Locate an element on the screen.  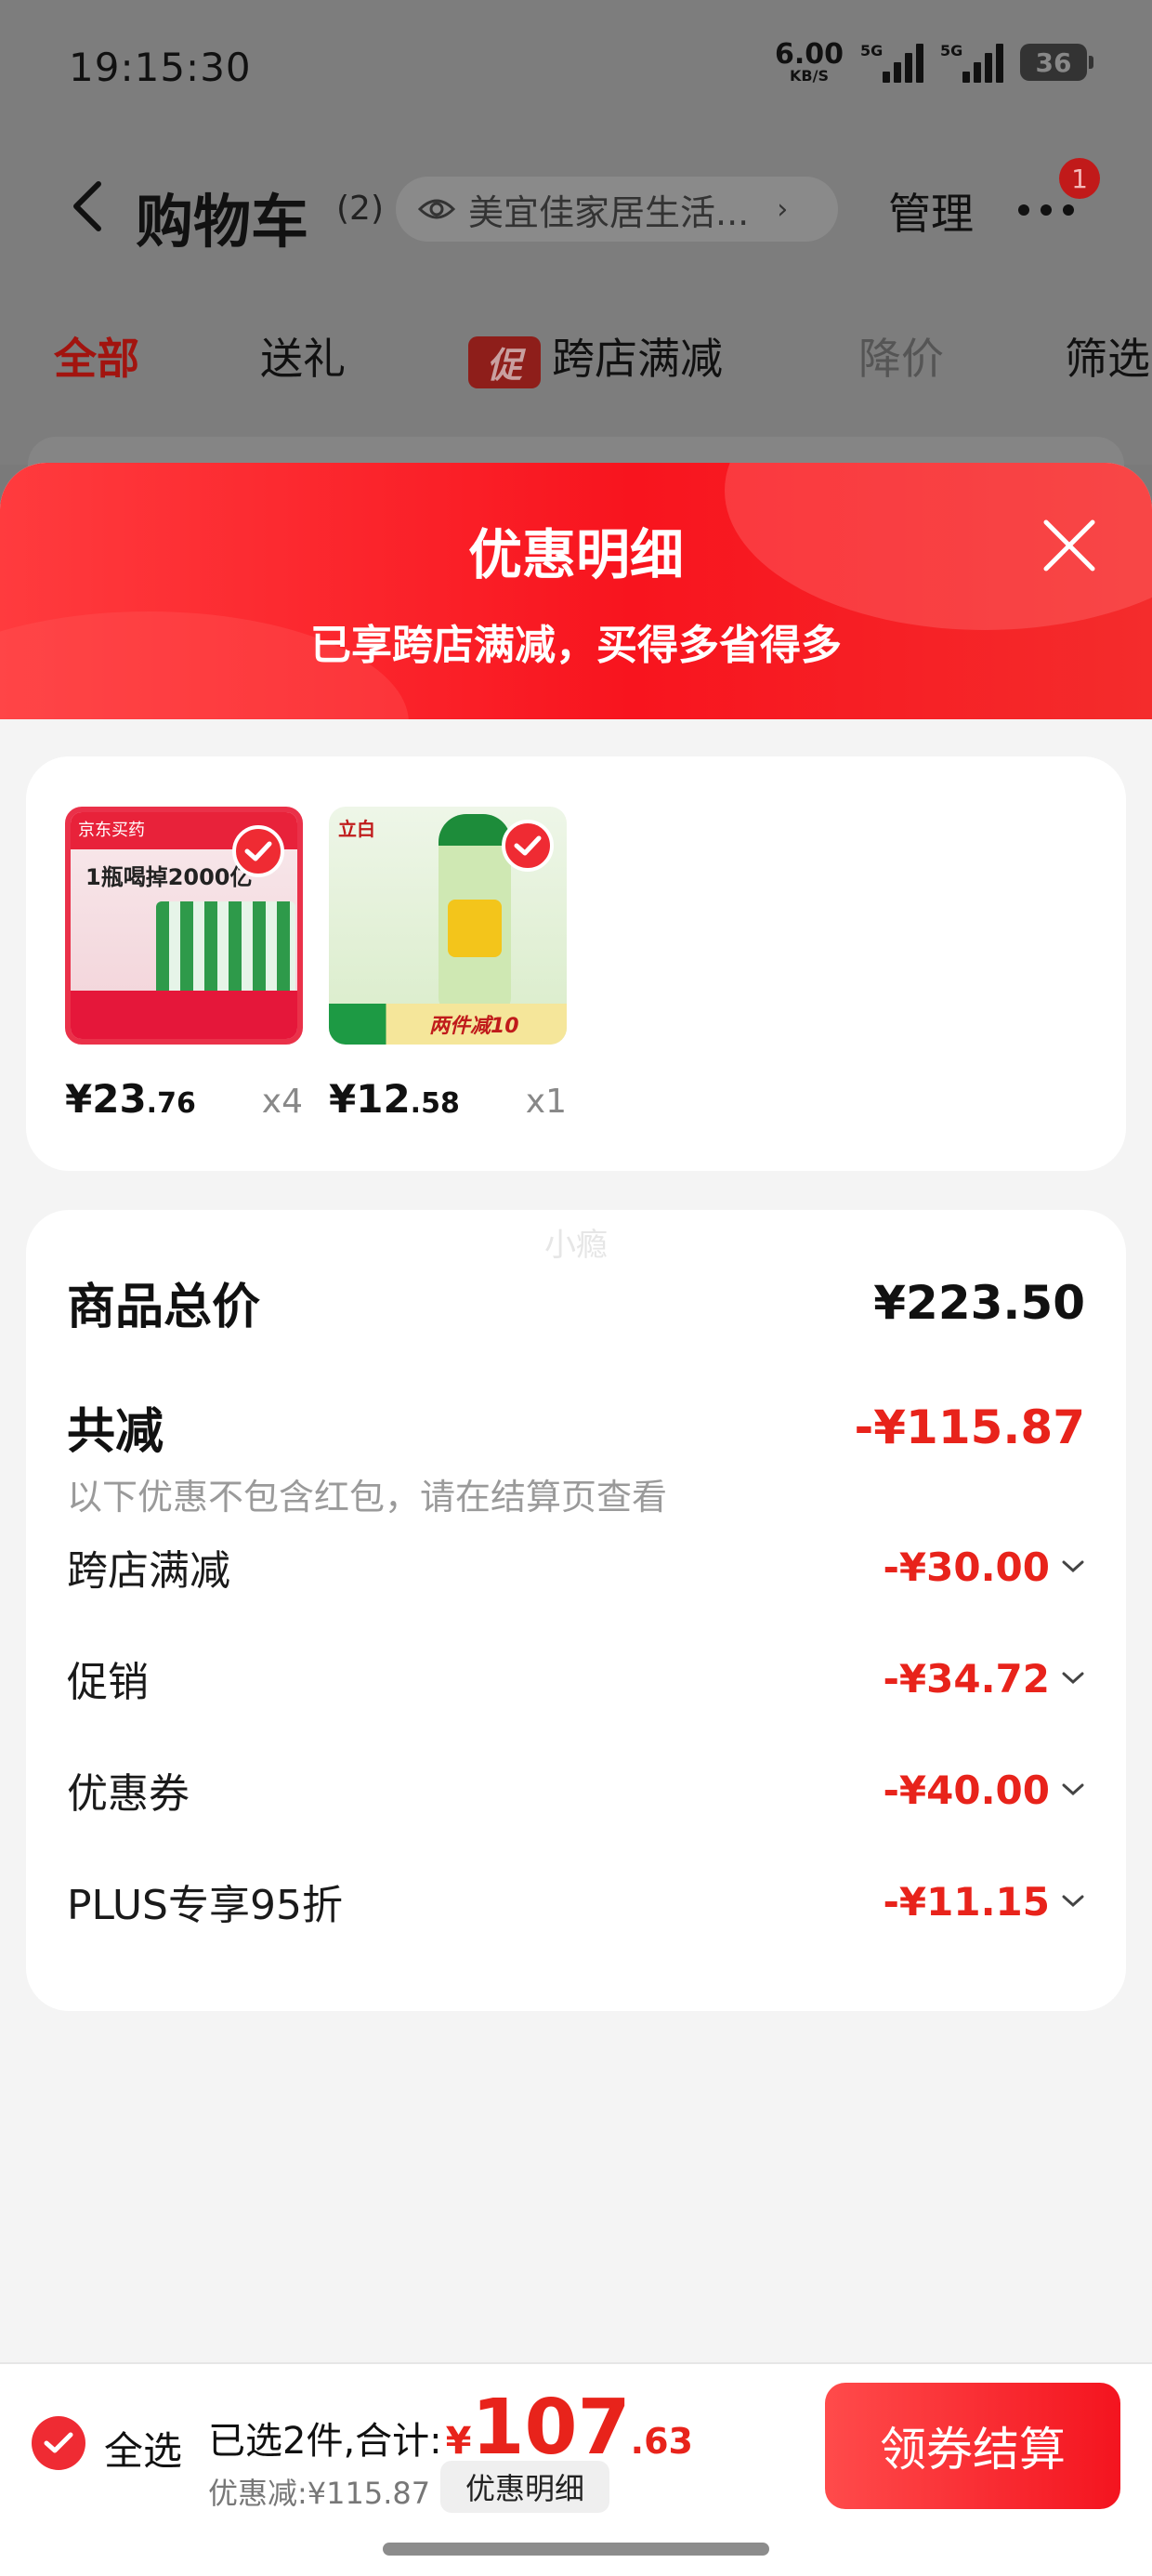
cart-count: (2) is located at coordinates (360, 209).